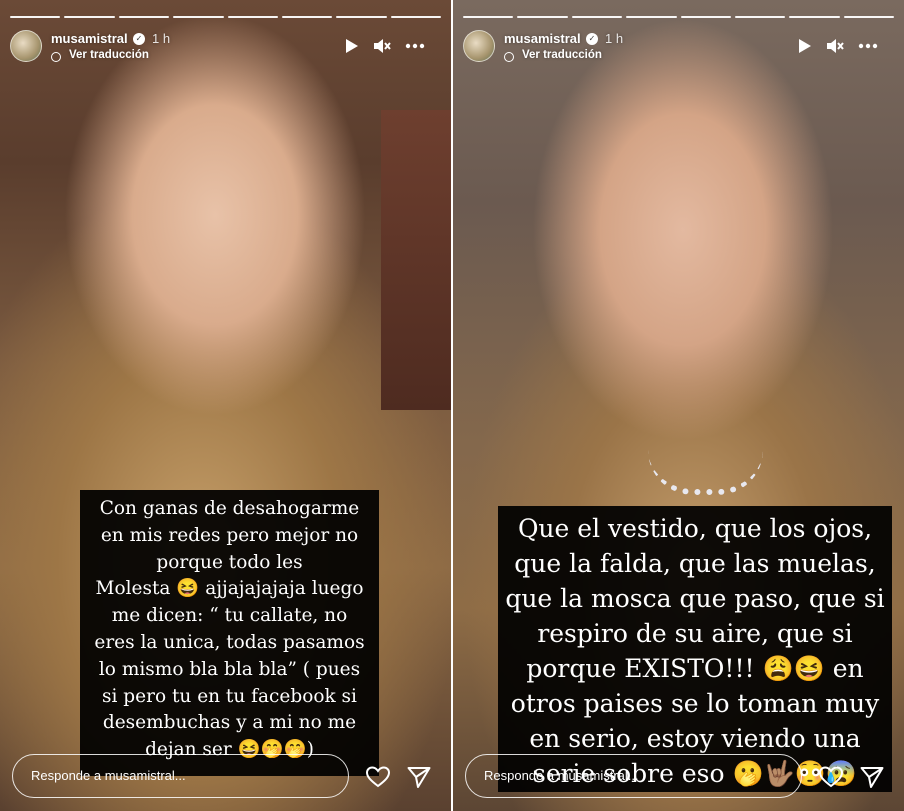  I want to click on caption-line: lo mismo bla bla bla” ( pues, so click(229, 669).